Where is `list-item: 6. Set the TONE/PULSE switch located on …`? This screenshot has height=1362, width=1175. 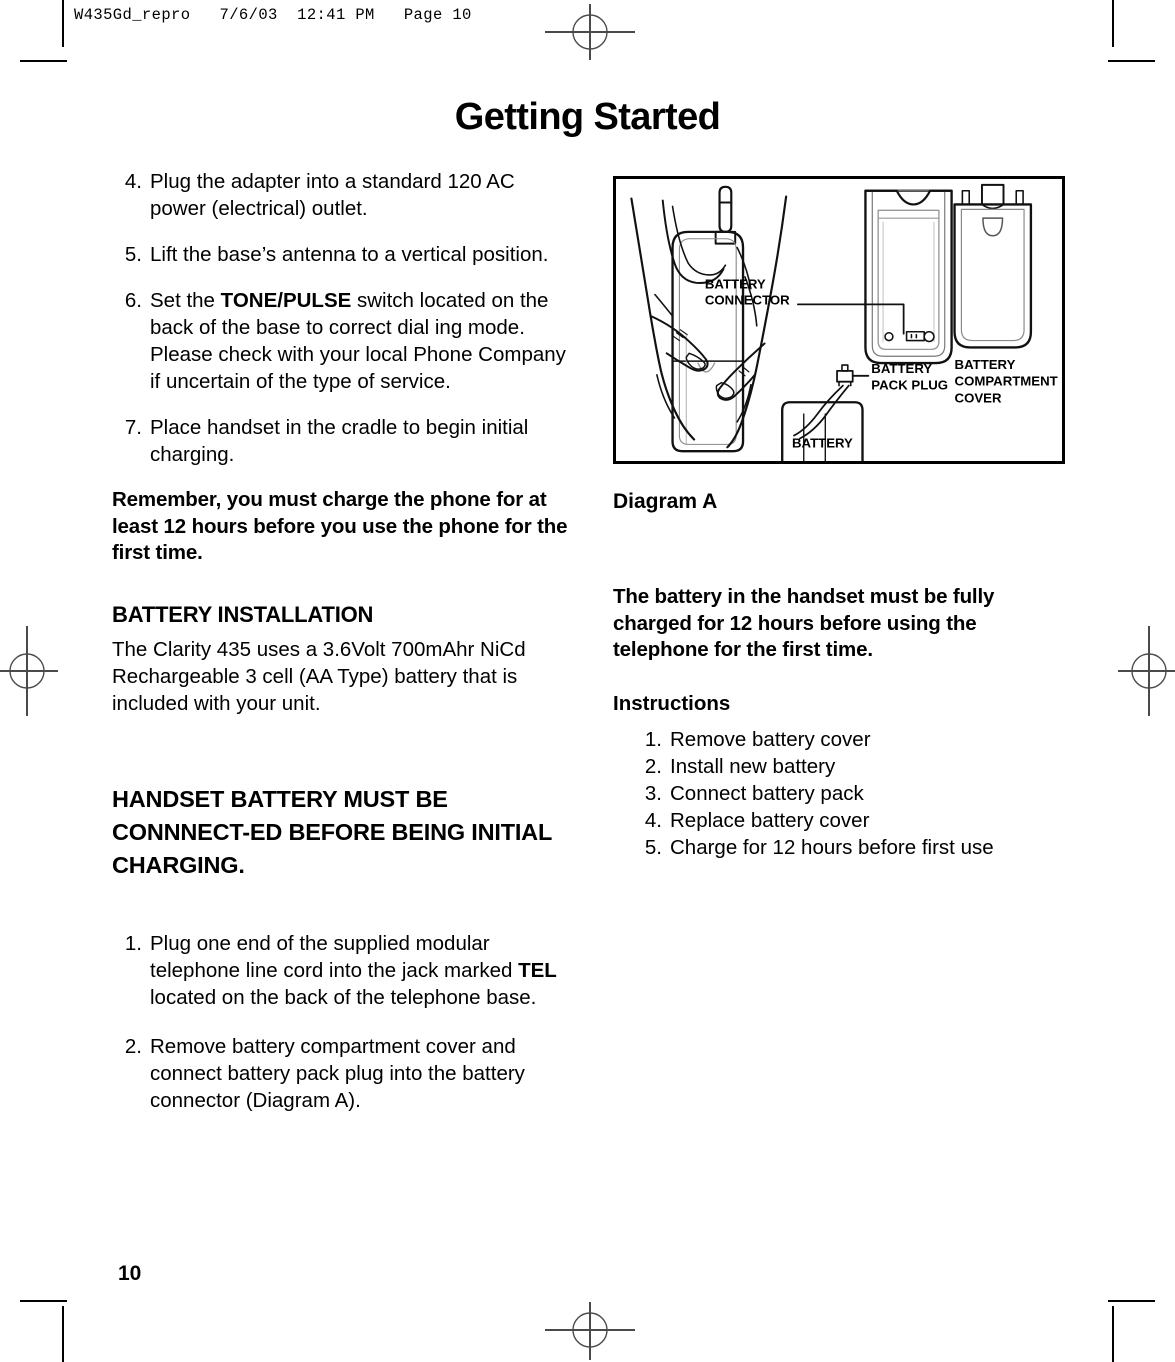 list-item: 6. Set the TONE/PULSE switch located on … is located at coordinates (343, 341).